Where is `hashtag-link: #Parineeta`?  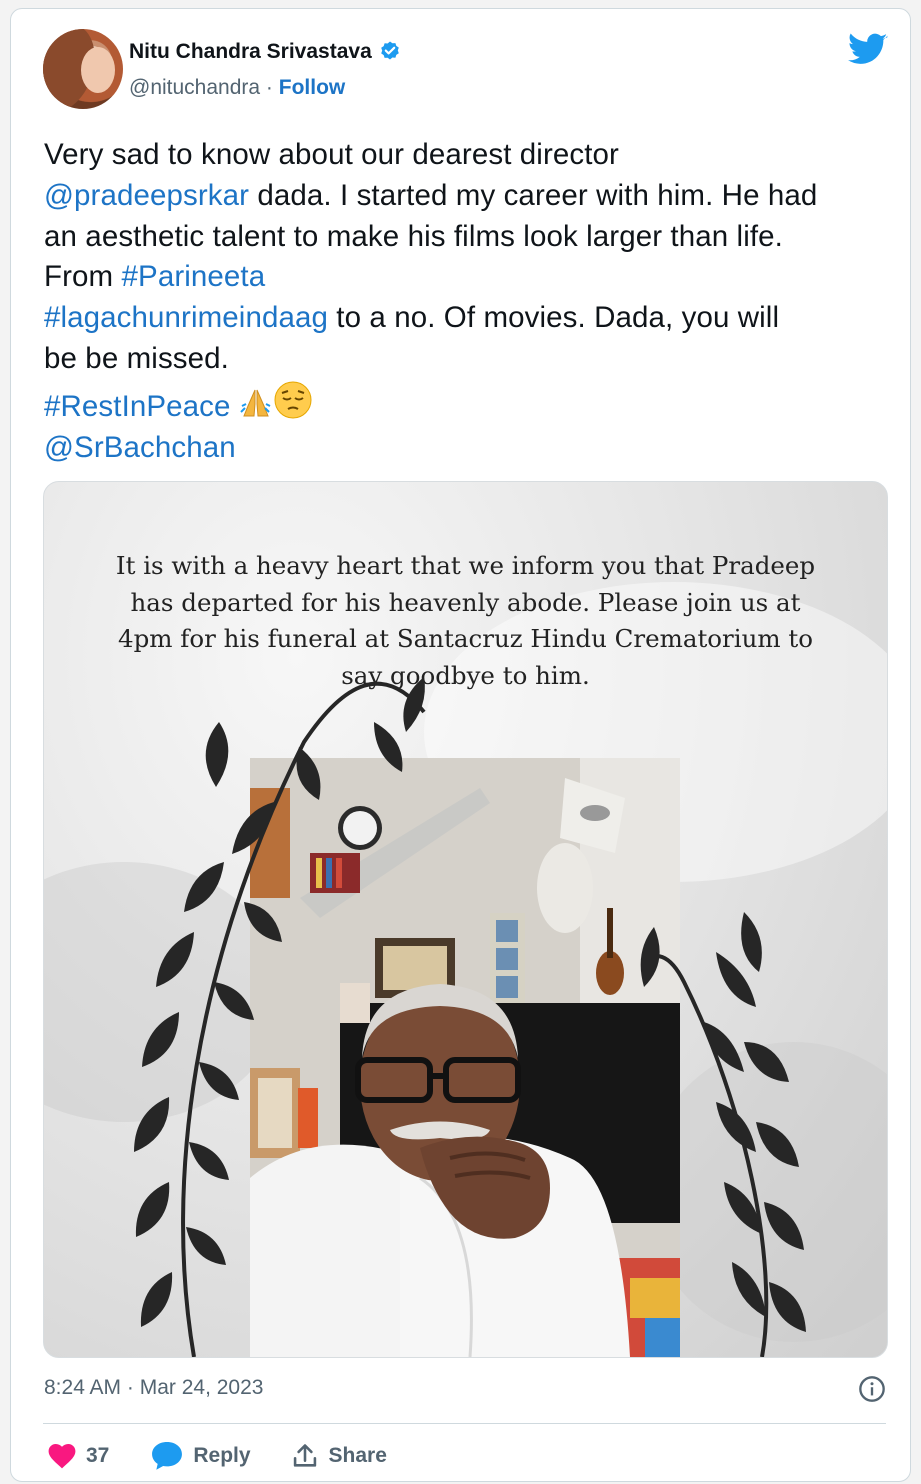
hashtag-link: #Parineeta is located at coordinates (194, 276).